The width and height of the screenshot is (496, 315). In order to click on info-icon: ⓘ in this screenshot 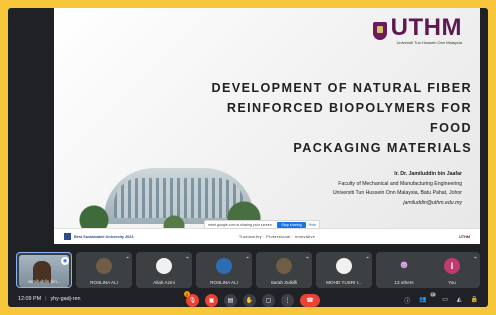, I will do `click(407, 300)`.